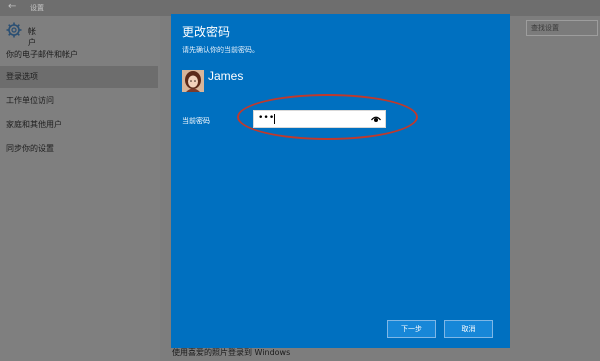 The height and width of the screenshot is (361, 600). I want to click on sidebar-item-work-access: 工作单位访问, so click(79, 101).